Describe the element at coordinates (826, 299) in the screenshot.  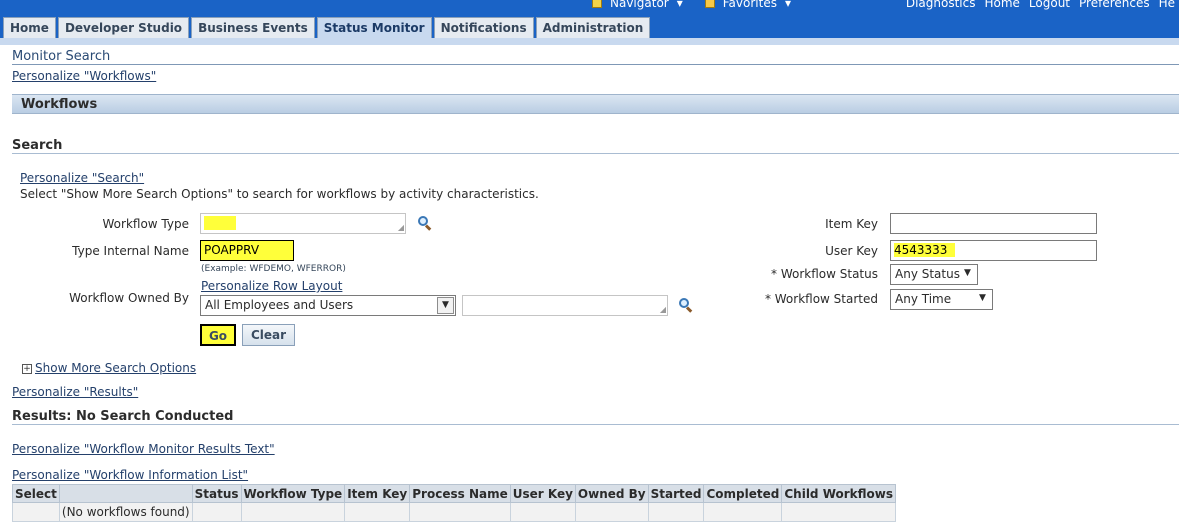
I see `workflow-started-label-text: Workflow Started` at that location.